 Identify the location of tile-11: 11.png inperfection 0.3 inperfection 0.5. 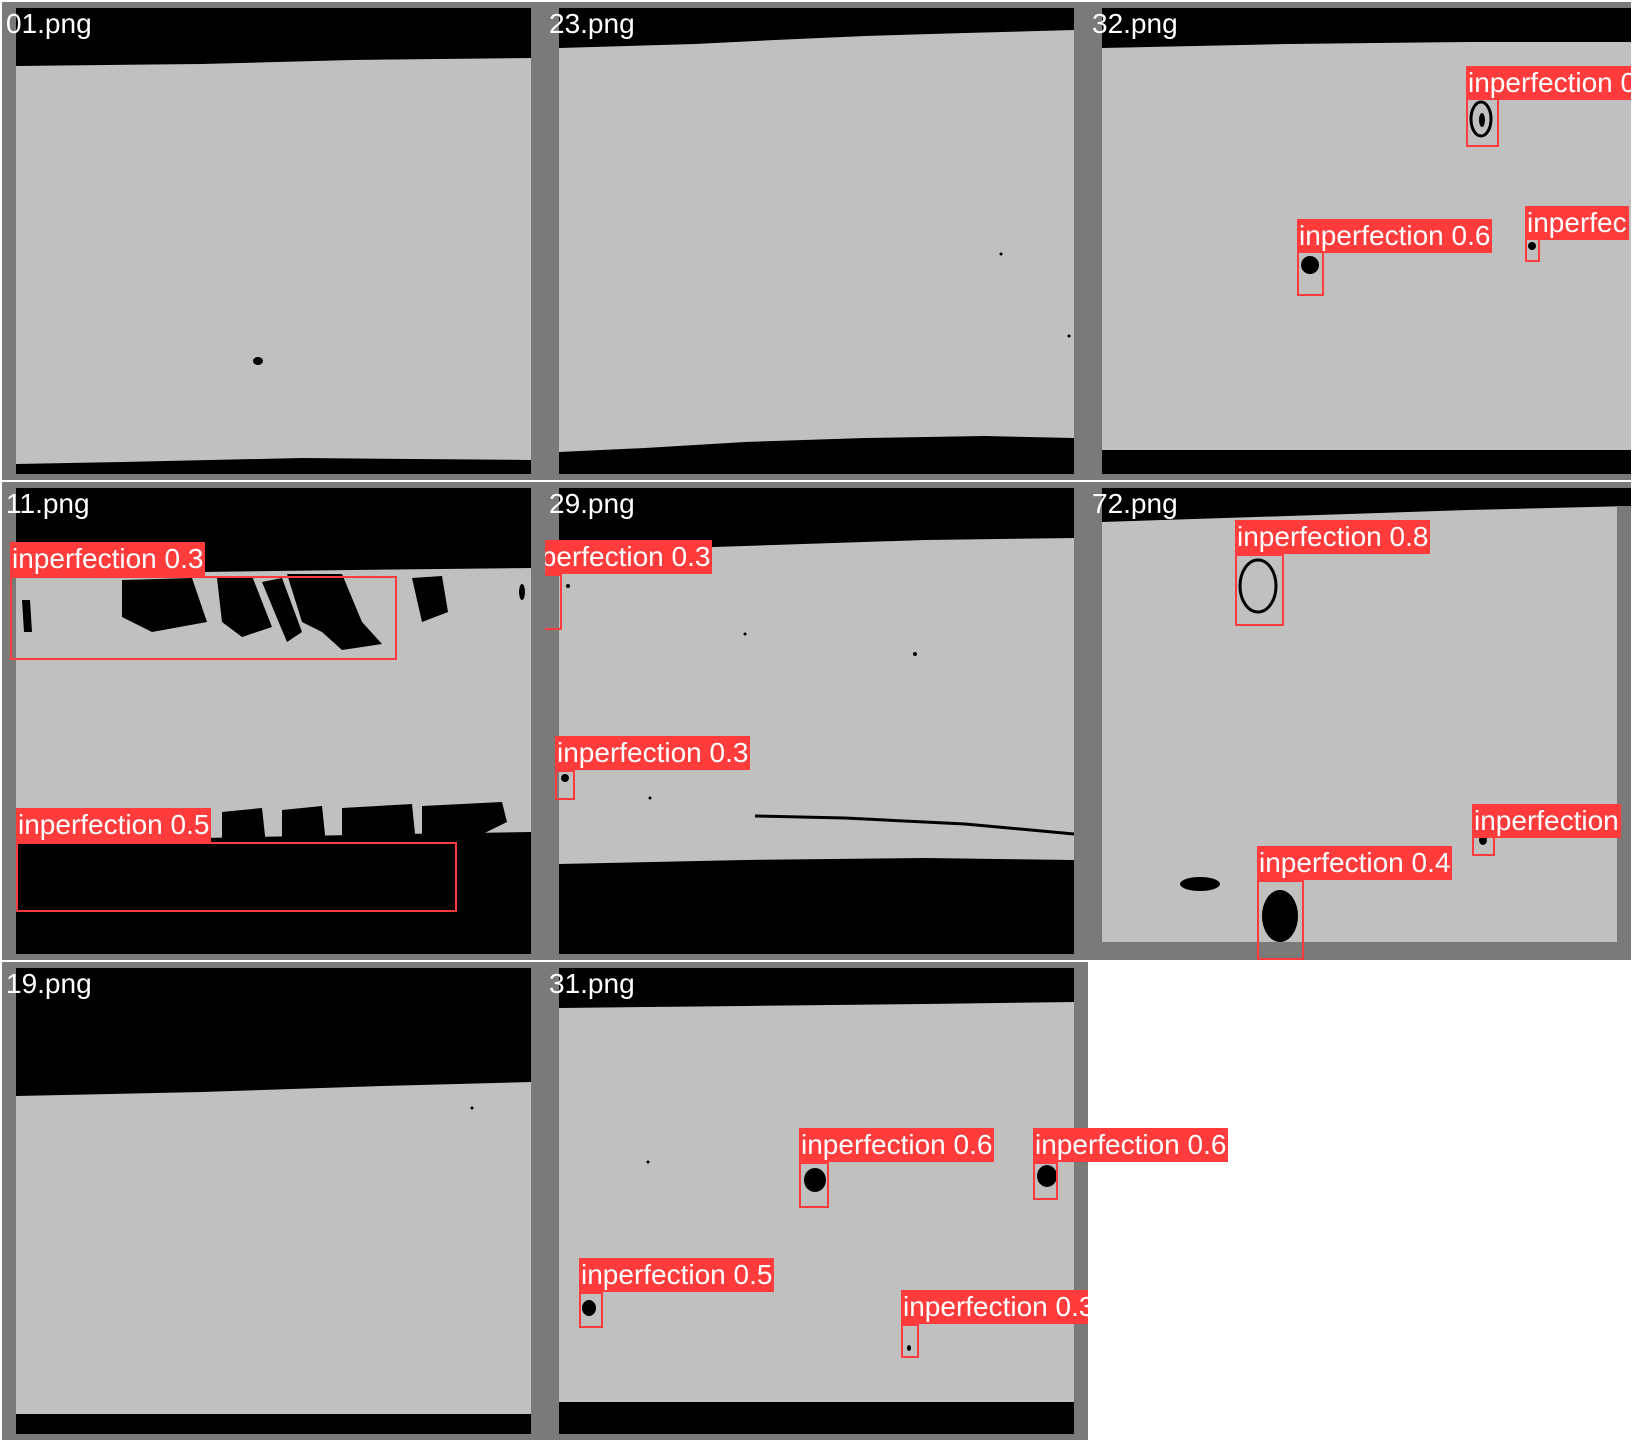
(273, 721).